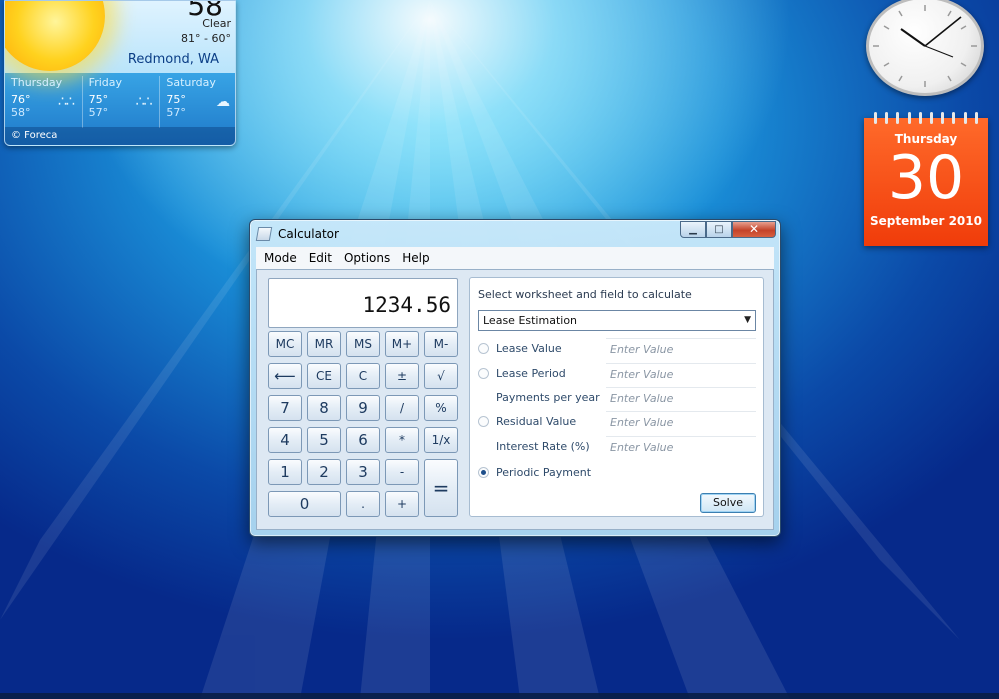 The image size is (999, 699). What do you see at coordinates (44, 102) in the screenshot?
I see `forecast-day: Thursday 76° 58° ∴∴` at bounding box center [44, 102].